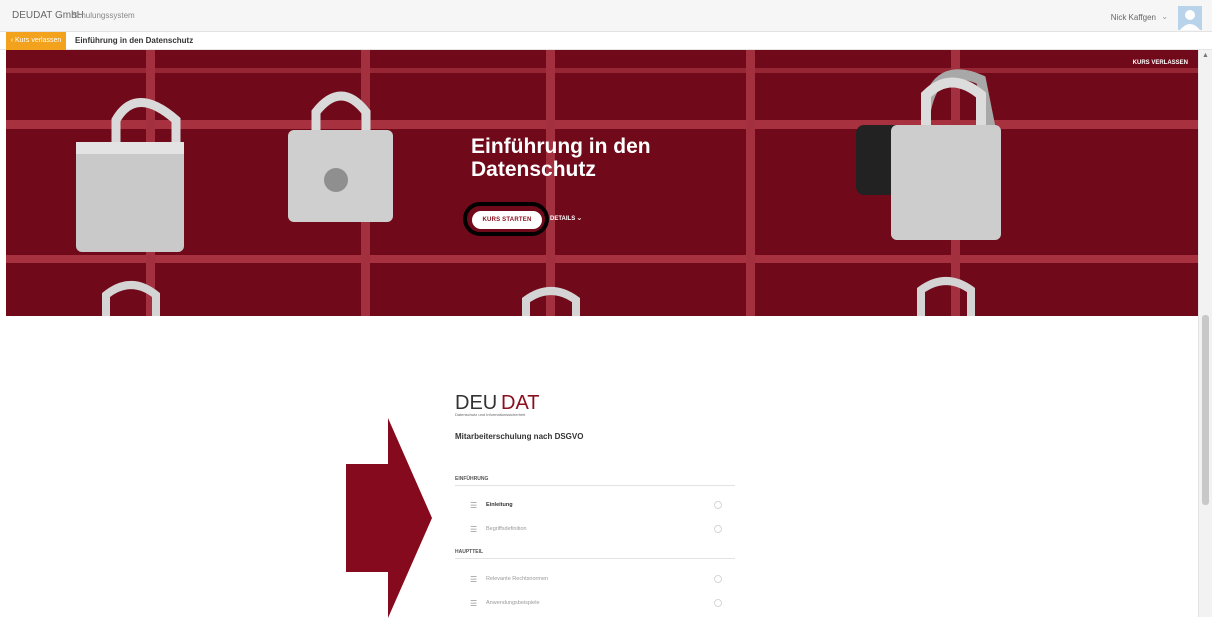 The width and height of the screenshot is (1212, 618). Describe the element at coordinates (519, 436) in the screenshot. I see `course-subtitle: Mitarbeiterschulung nach DSGVO` at that location.